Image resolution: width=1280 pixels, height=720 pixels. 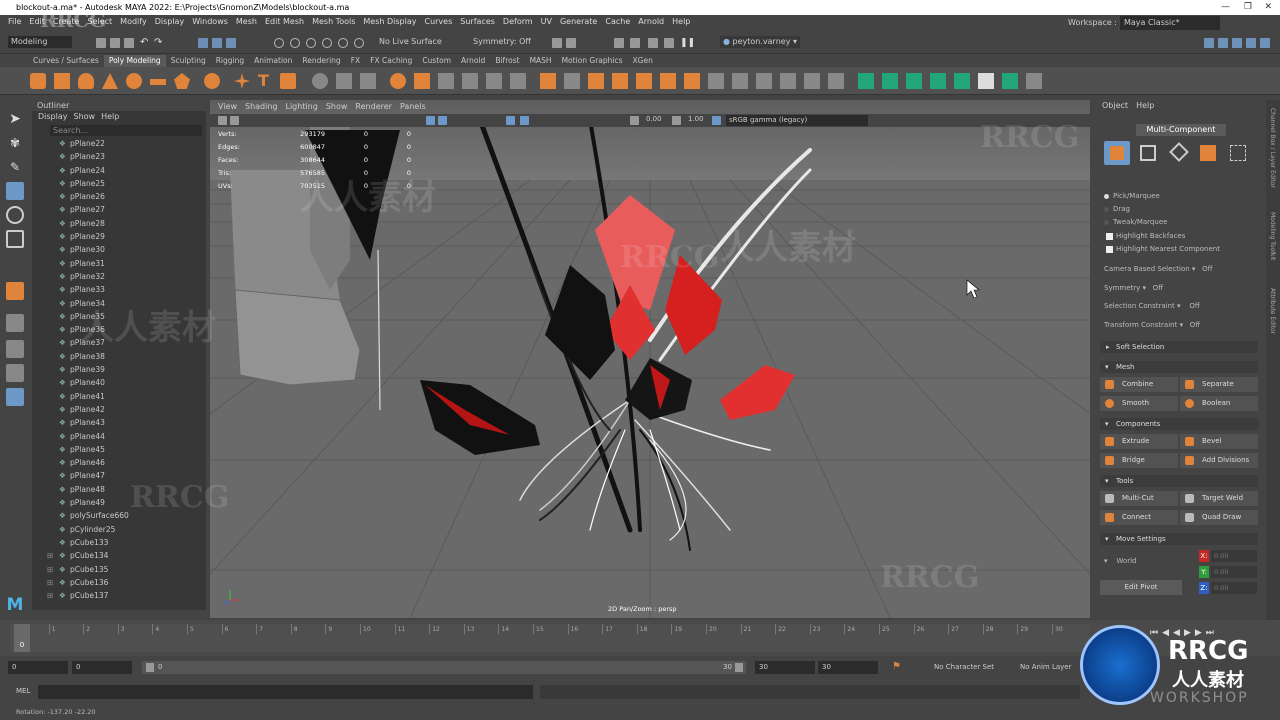 What do you see at coordinates (890, 81) in the screenshot?
I see `cylindrical-uv-icon` at bounding box center [890, 81].